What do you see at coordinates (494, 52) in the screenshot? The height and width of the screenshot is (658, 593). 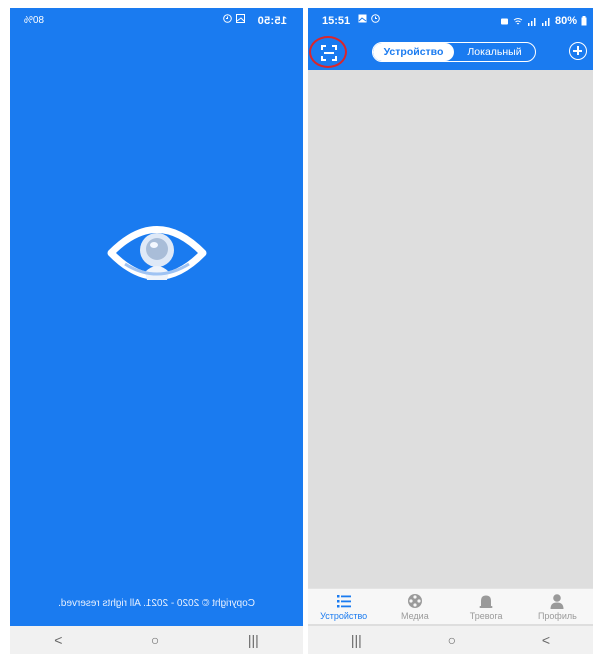 I see `tab-local: Локальный` at bounding box center [494, 52].